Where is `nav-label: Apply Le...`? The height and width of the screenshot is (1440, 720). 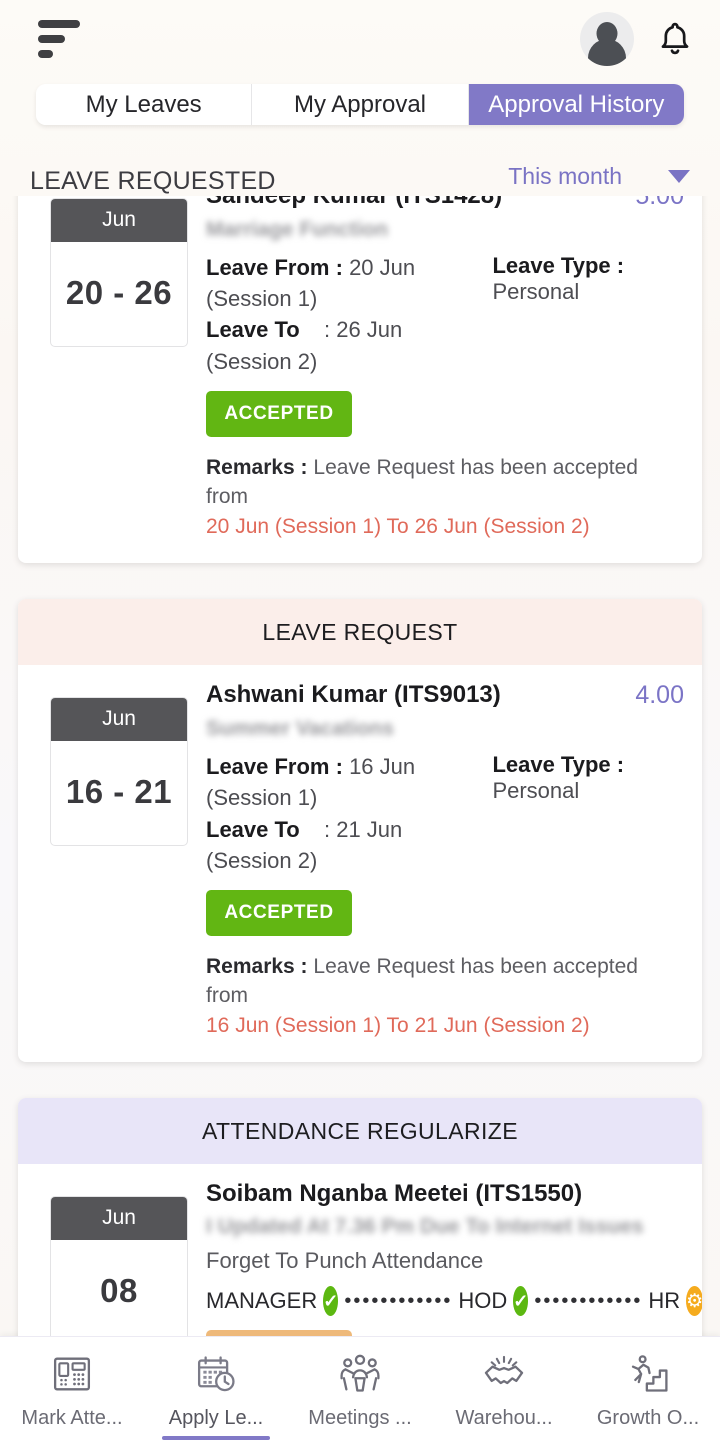 nav-label: Apply Le... is located at coordinates (216, 1418).